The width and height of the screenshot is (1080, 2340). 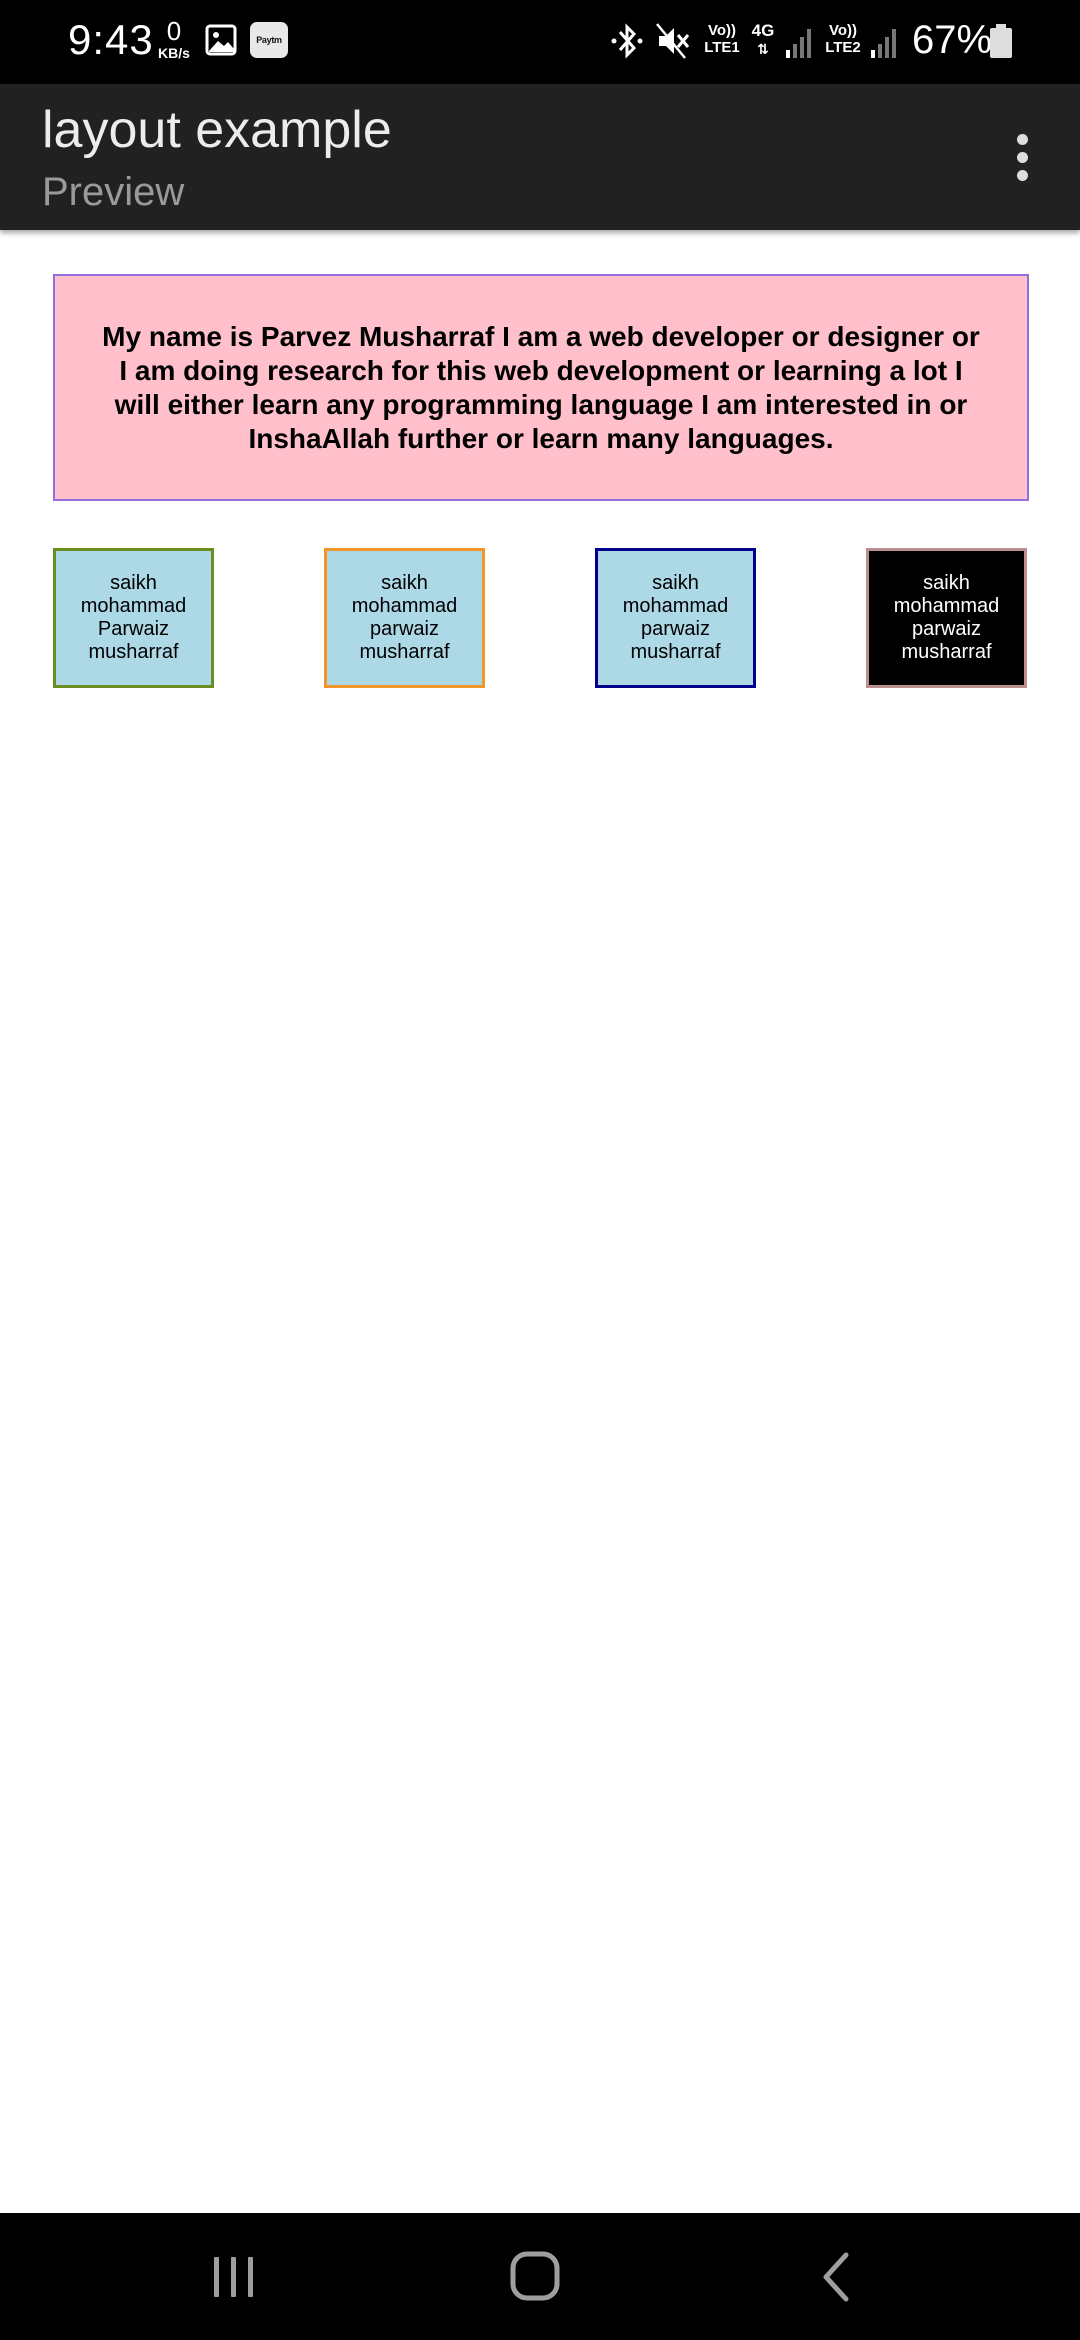 What do you see at coordinates (1022, 157) in the screenshot?
I see `overflow-menu-icon` at bounding box center [1022, 157].